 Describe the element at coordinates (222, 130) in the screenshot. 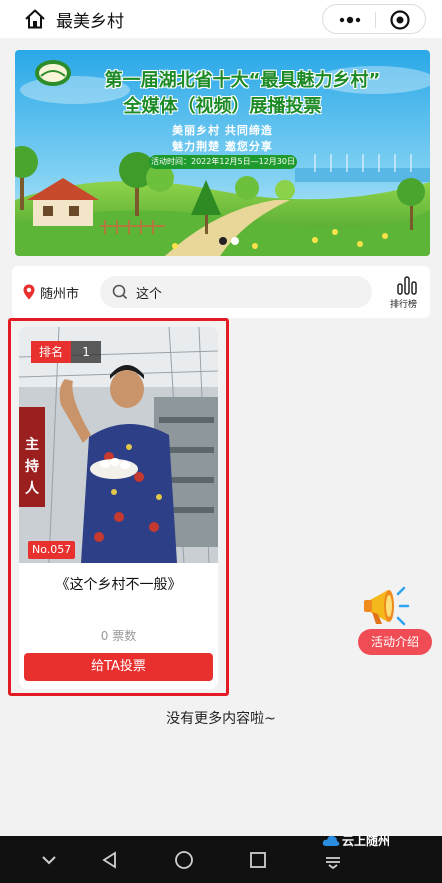

I see `banner-slogan-line1: 美丽乡村 共同缔造` at that location.